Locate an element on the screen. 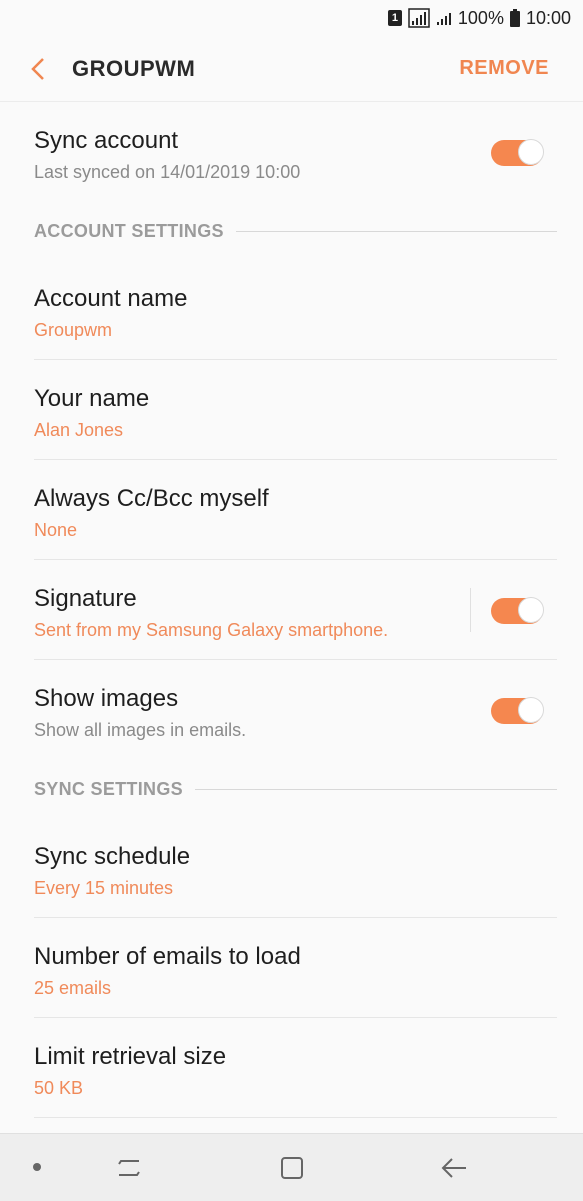 Image resolution: width=583 pixels, height=1201 pixels. clock: 10:00 is located at coordinates (548, 17).